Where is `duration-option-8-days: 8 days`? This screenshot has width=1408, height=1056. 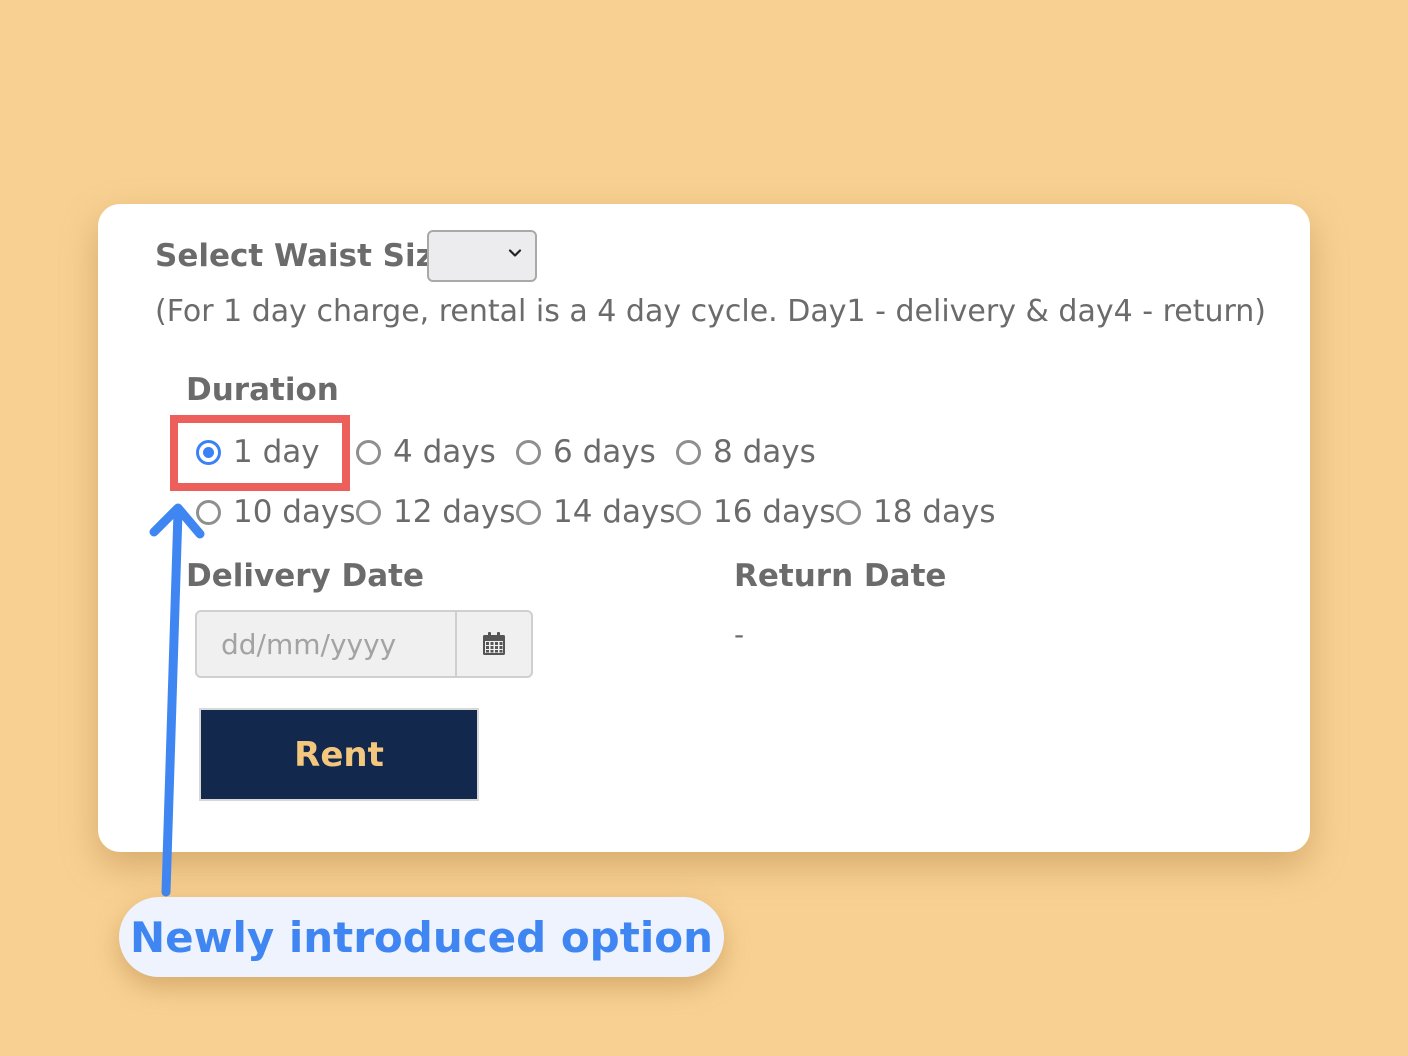
duration-option-8-days: 8 days is located at coordinates (746, 452).